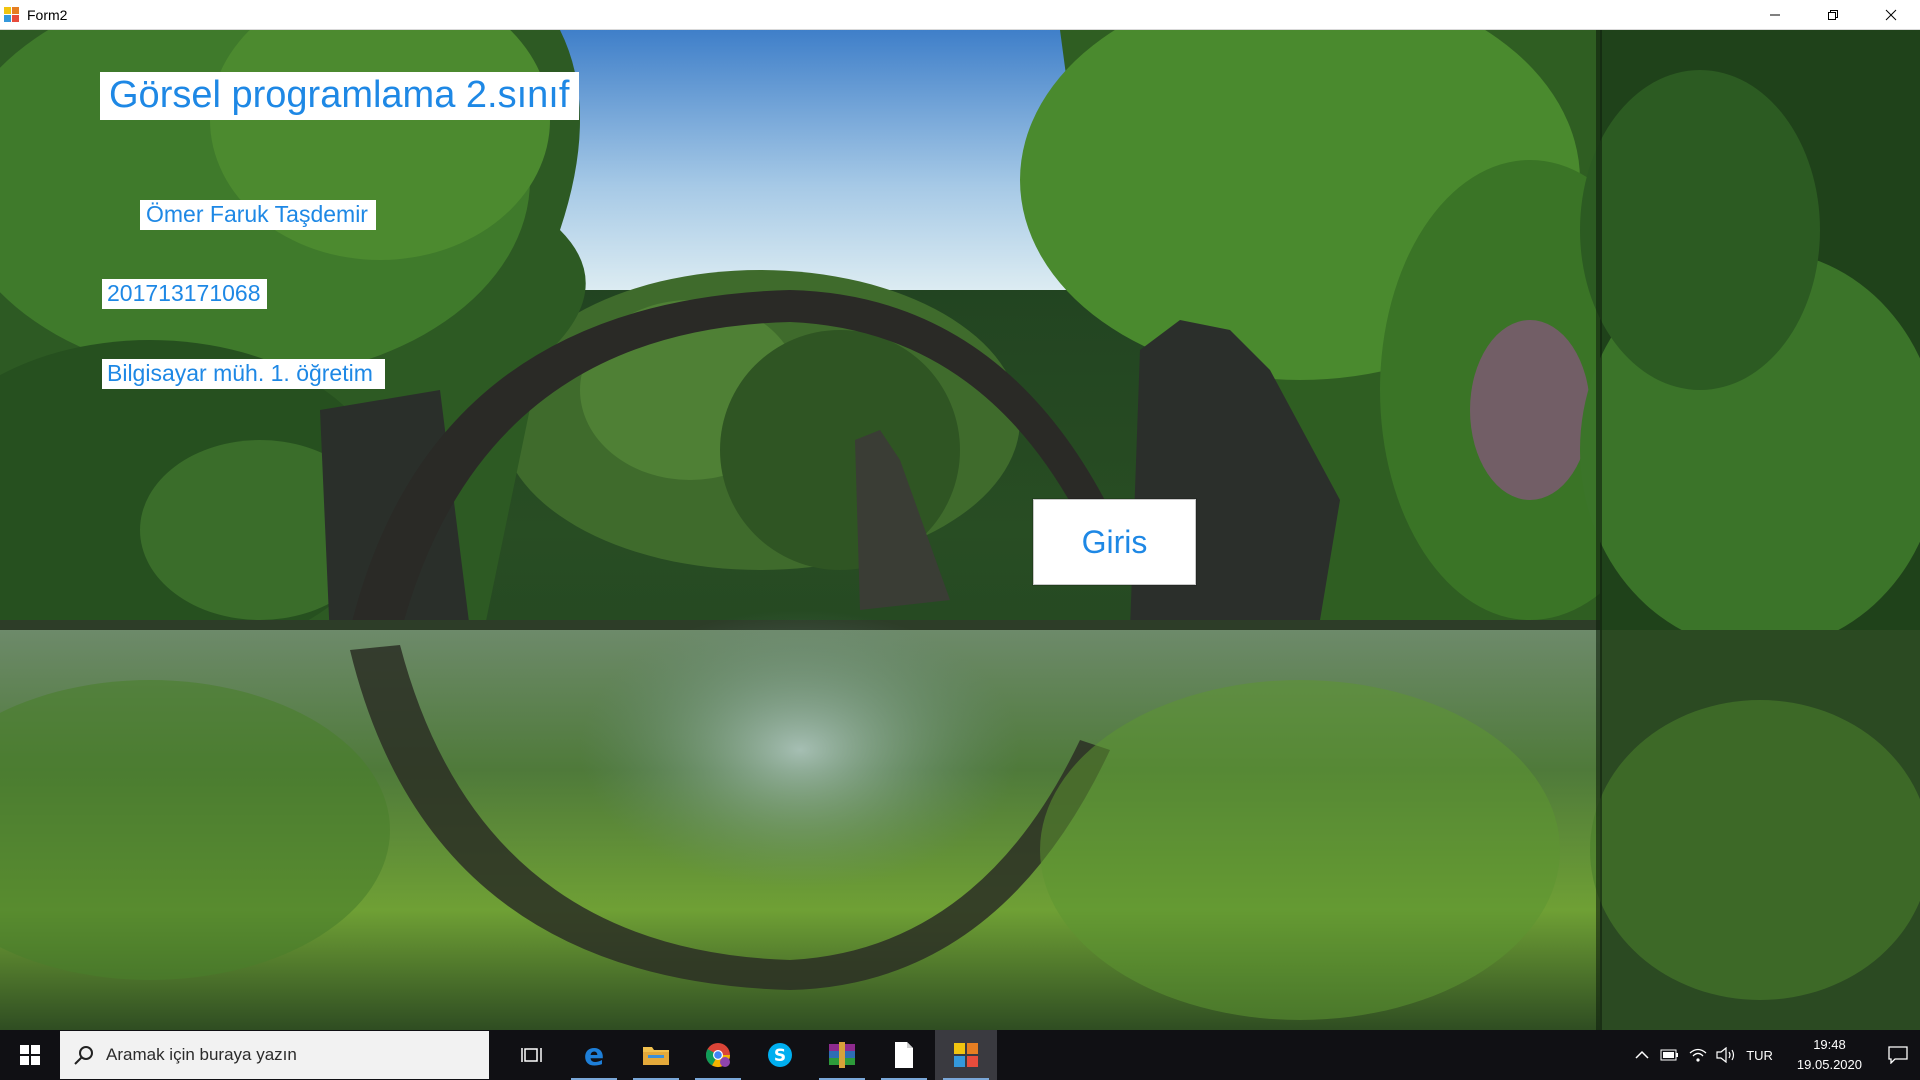  I want to click on chrome-icon, so click(717, 1055).